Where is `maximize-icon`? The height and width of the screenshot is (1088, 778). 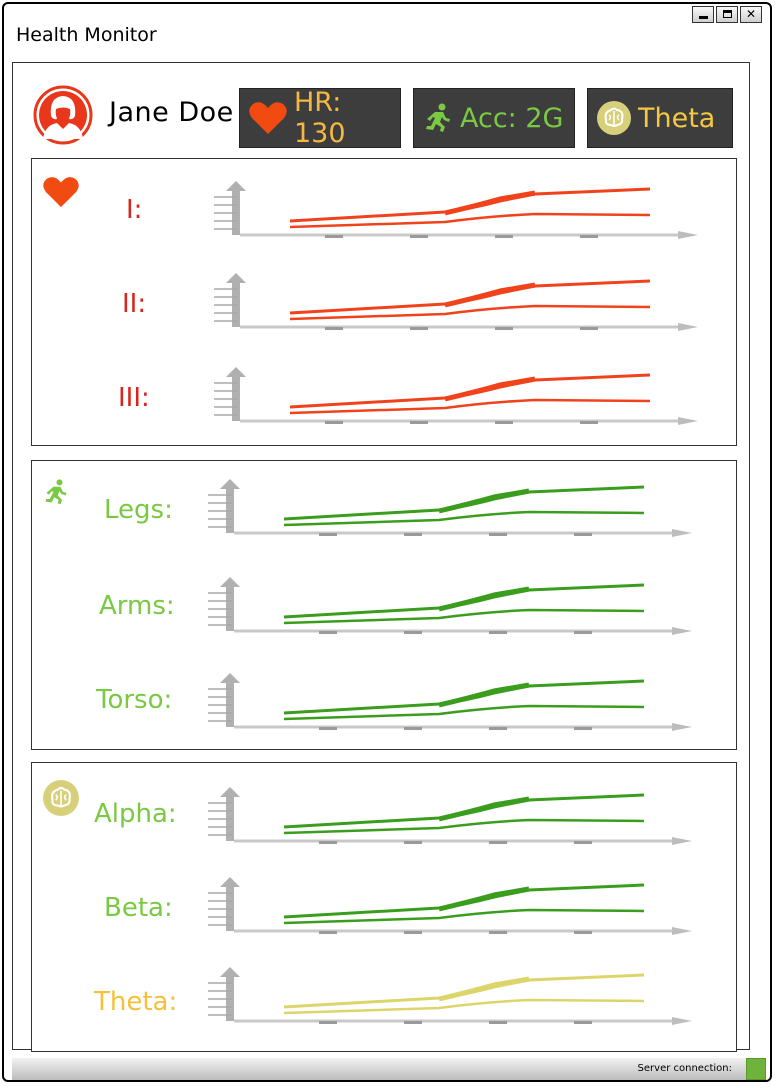
maximize-icon is located at coordinates (727, 14).